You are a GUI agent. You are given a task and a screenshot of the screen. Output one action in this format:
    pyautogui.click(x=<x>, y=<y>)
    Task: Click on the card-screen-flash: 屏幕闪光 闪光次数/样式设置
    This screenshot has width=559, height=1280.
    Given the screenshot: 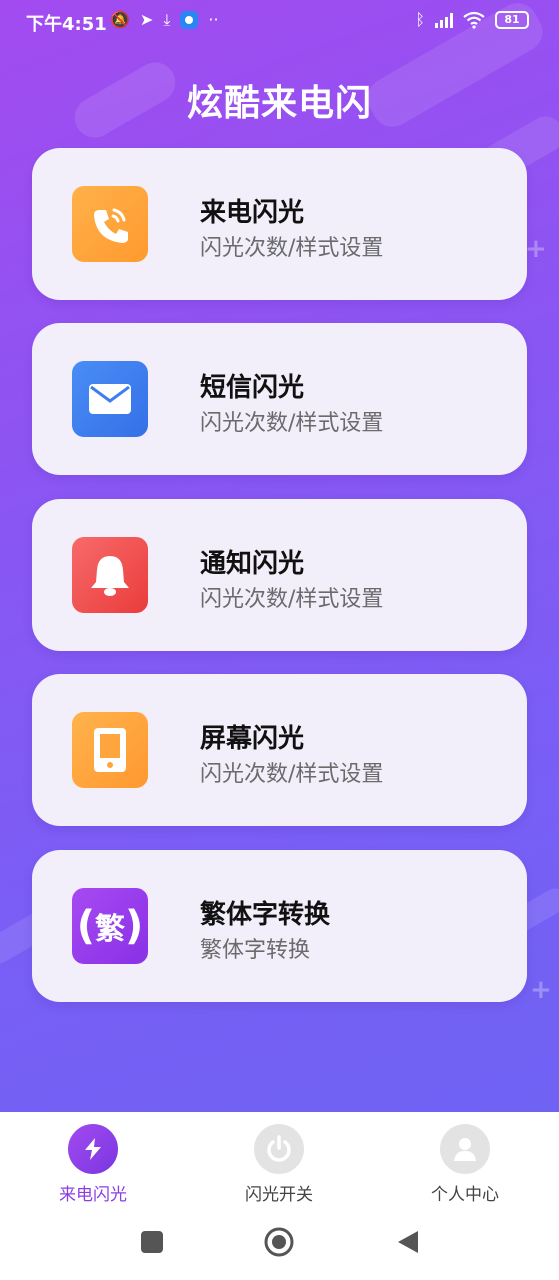 What is the action you would take?
    pyautogui.click(x=279, y=750)
    